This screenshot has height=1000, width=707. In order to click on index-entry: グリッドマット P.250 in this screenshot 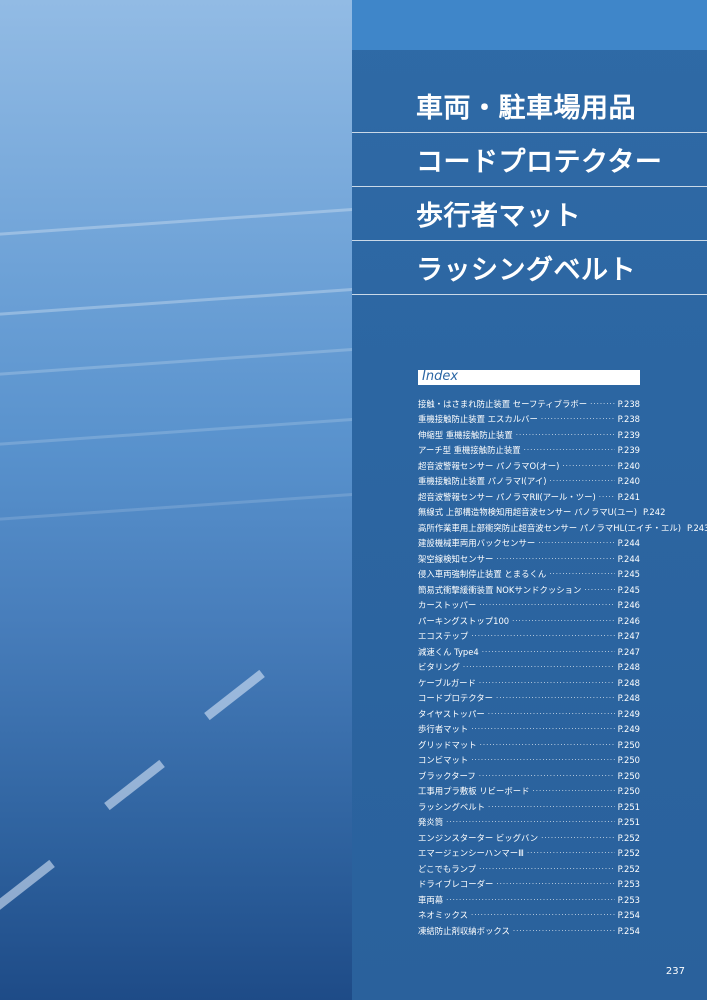, I will do `click(529, 745)`.